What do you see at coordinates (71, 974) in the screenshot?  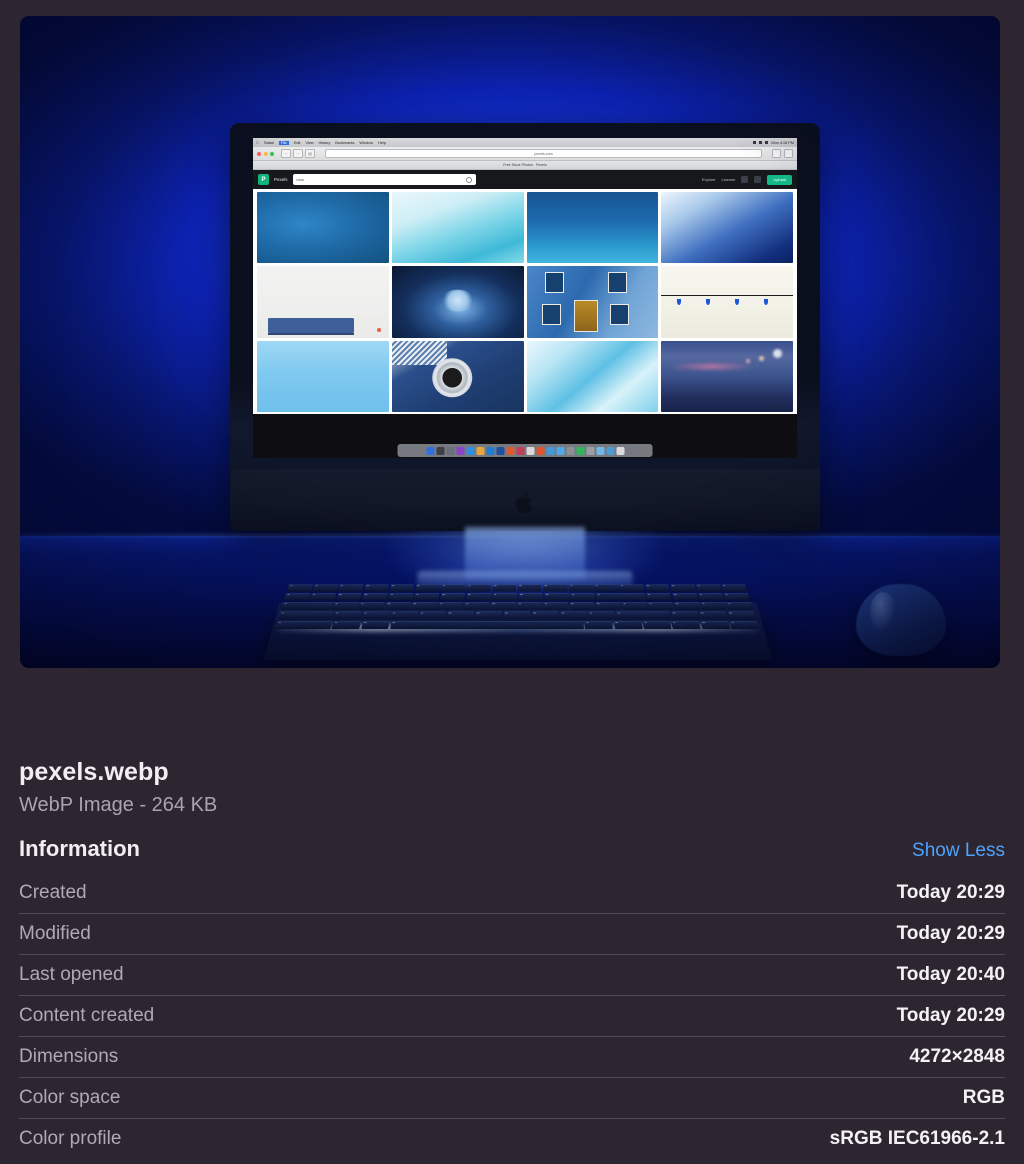 I see `info-row-label: Last opened` at bounding box center [71, 974].